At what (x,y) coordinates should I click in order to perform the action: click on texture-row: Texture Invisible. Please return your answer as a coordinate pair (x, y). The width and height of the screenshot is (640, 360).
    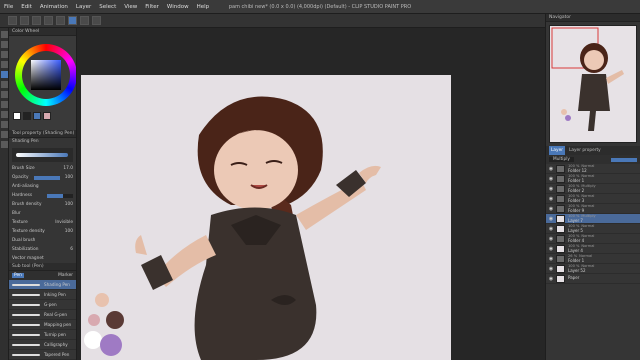
    Looking at the image, I should click on (42, 222).